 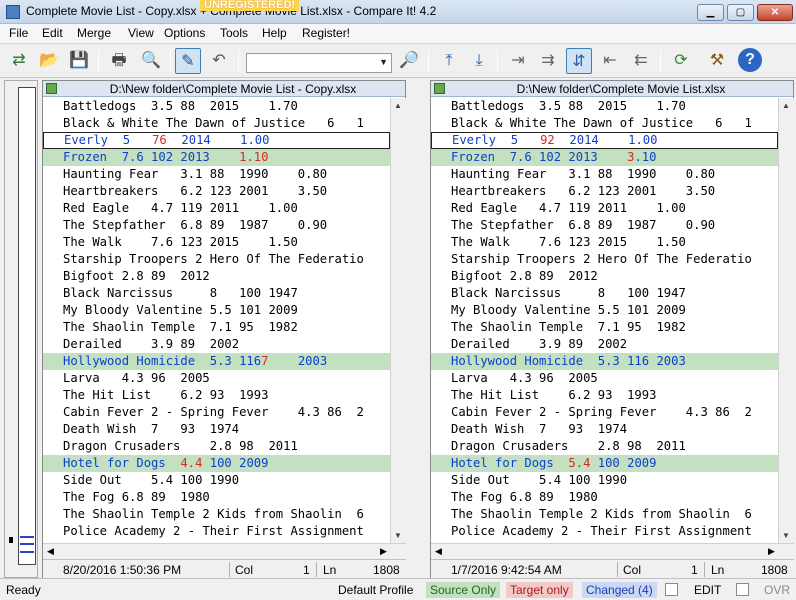 What do you see at coordinates (52, 33) in the screenshot?
I see `menu-edit: Edit` at bounding box center [52, 33].